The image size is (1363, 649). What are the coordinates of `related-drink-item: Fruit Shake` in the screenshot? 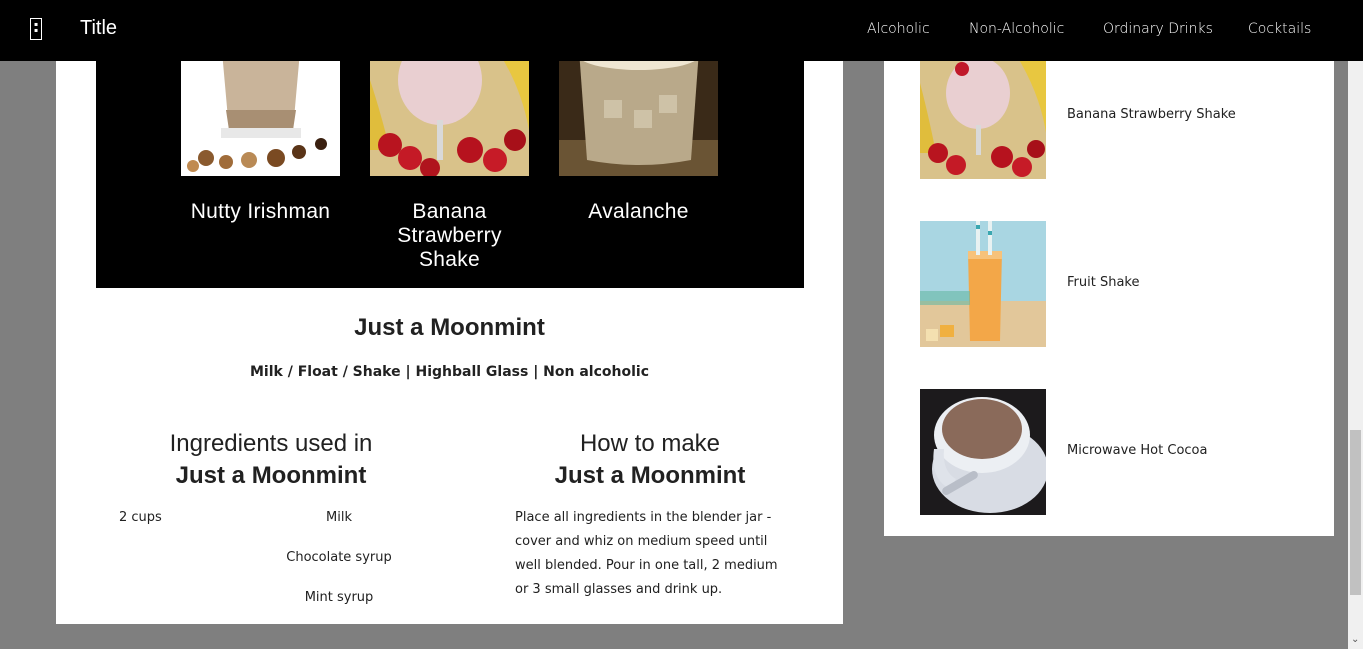 It's located at (1110, 284).